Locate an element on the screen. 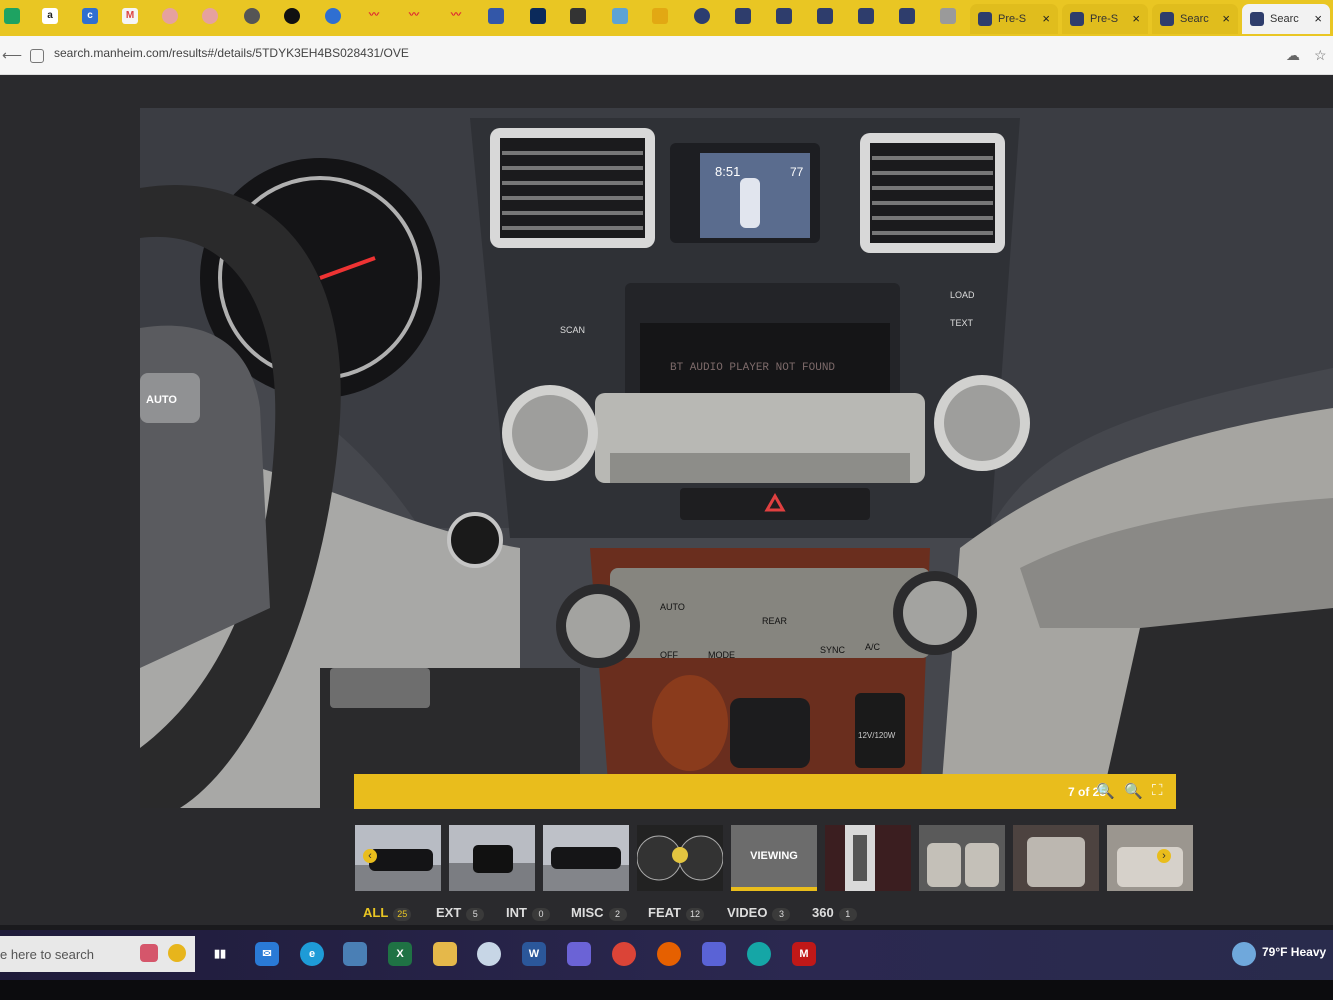 This screenshot has height=1000, width=1333. thumbnail-interior-rear-seats is located at coordinates (1056, 858).